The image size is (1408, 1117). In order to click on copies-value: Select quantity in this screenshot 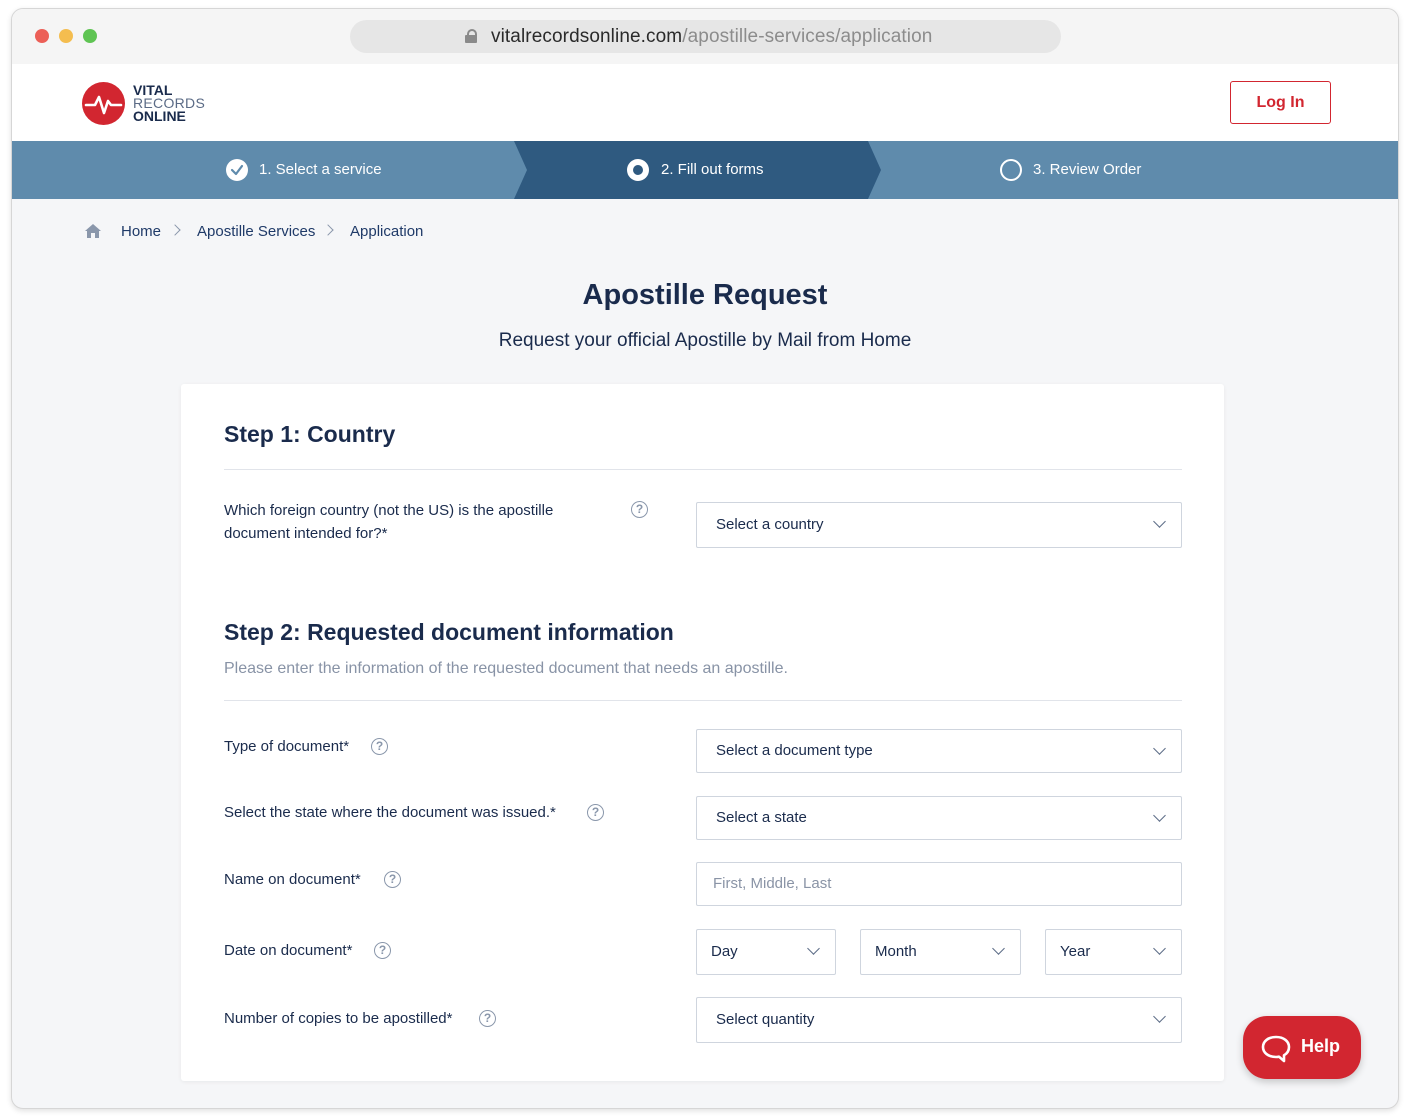, I will do `click(765, 1019)`.